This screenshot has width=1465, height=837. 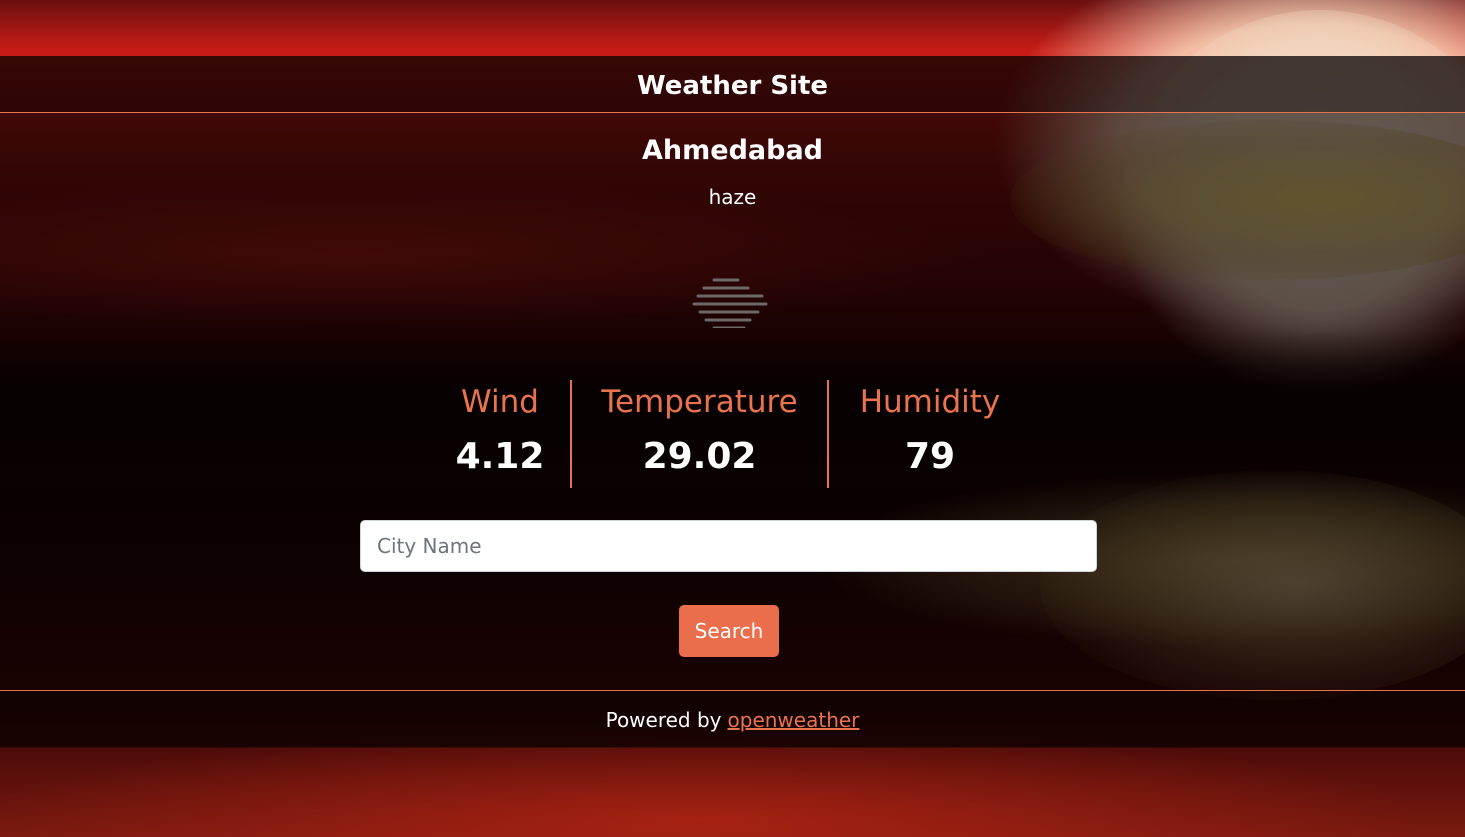 What do you see at coordinates (930, 402) in the screenshot?
I see `humidity-label: Humidity` at bounding box center [930, 402].